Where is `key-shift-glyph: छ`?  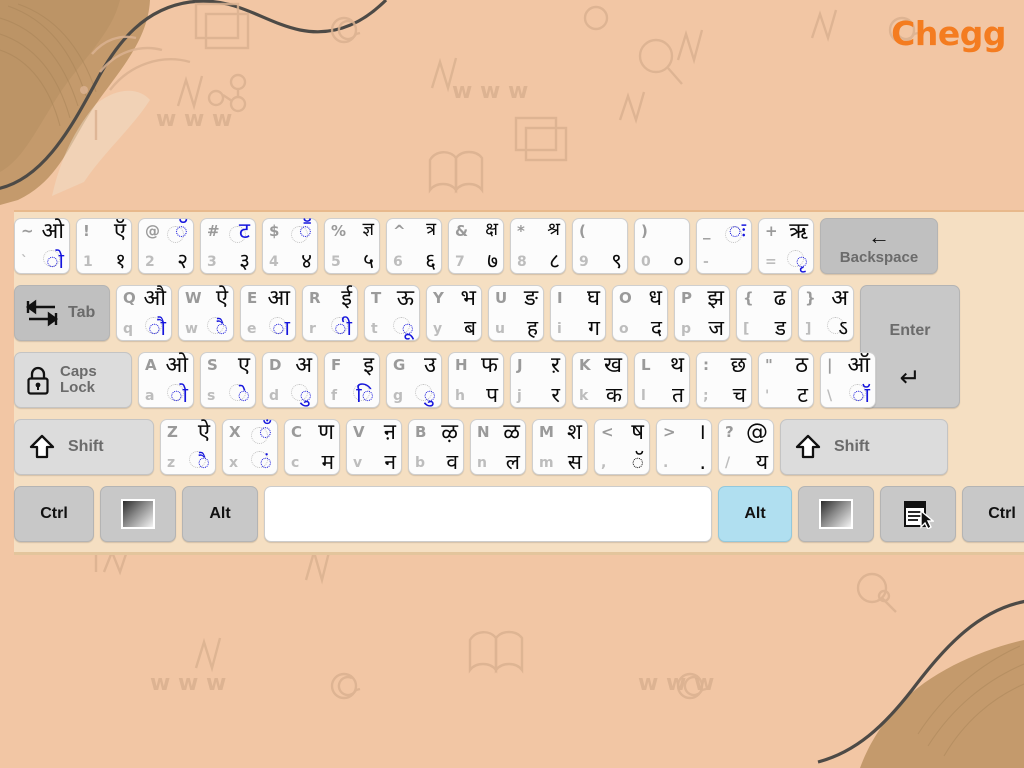
key-shift-glyph: छ is located at coordinates (738, 365).